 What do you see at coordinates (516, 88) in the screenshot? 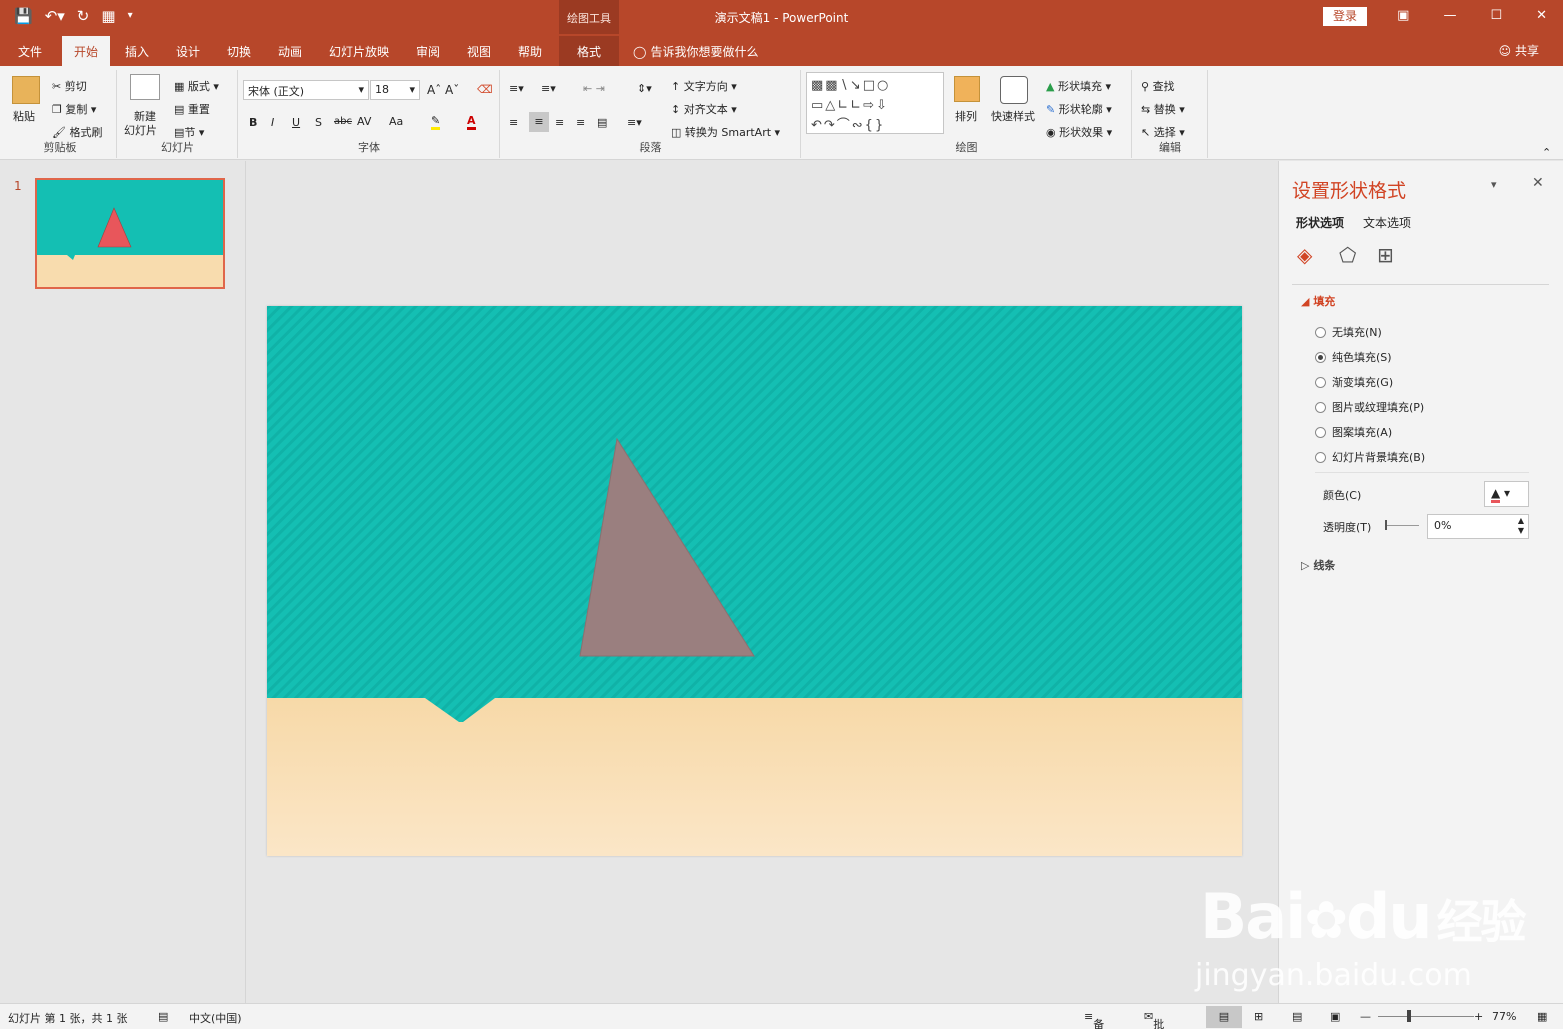
I see `bullets-icon: ≡▾` at bounding box center [516, 88].